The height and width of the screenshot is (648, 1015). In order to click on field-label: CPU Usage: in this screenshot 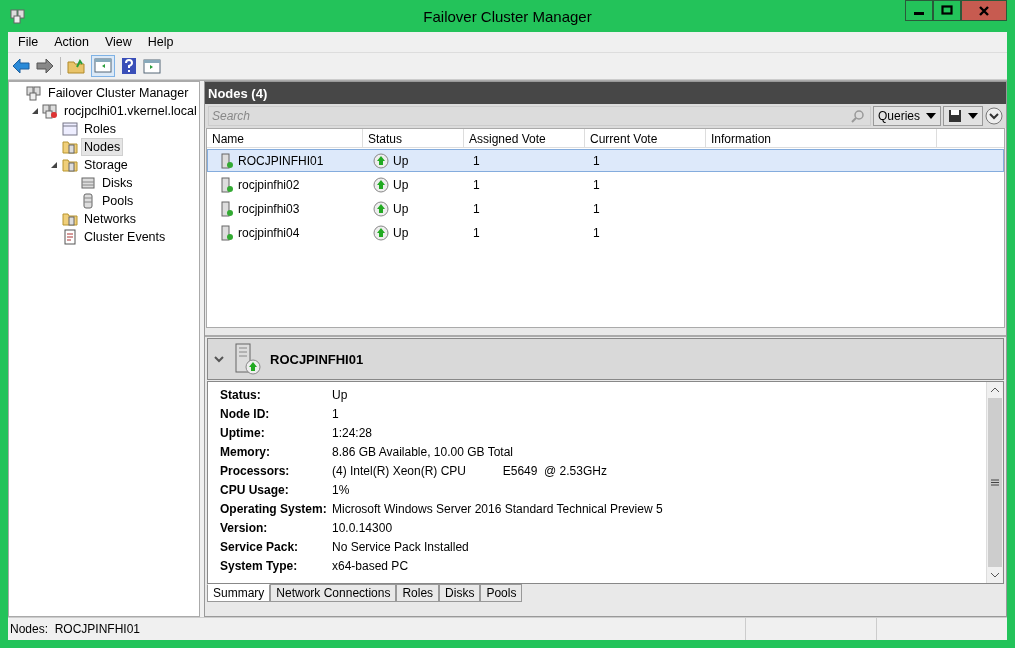, I will do `click(255, 489)`.